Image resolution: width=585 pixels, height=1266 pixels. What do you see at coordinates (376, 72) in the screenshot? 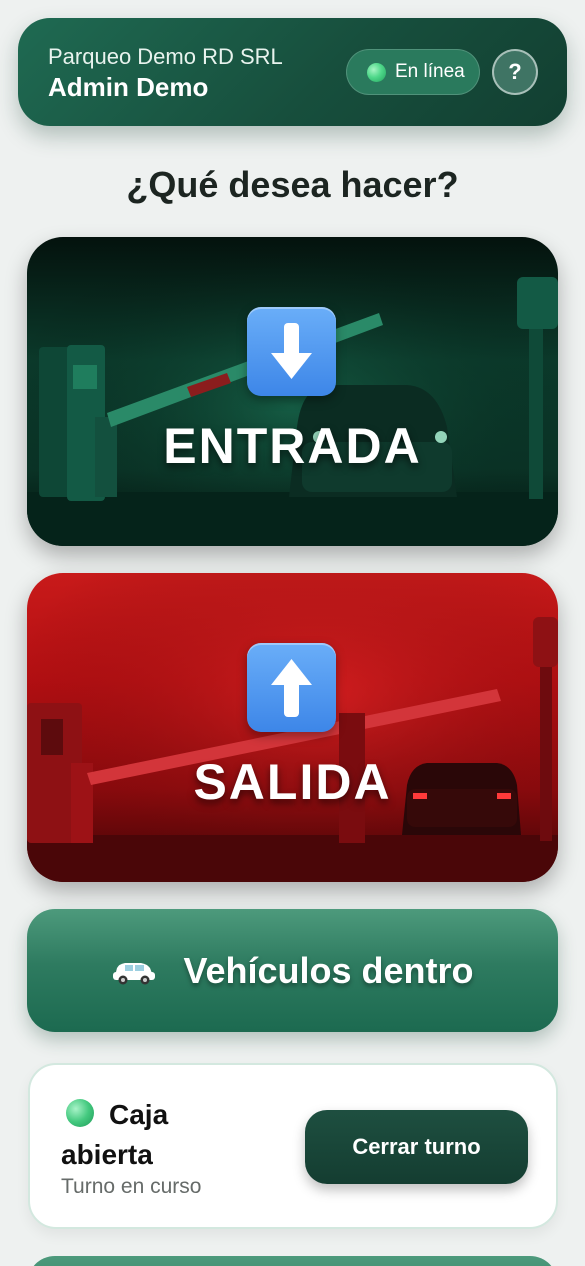
I see `online-status-dot-icon` at bounding box center [376, 72].